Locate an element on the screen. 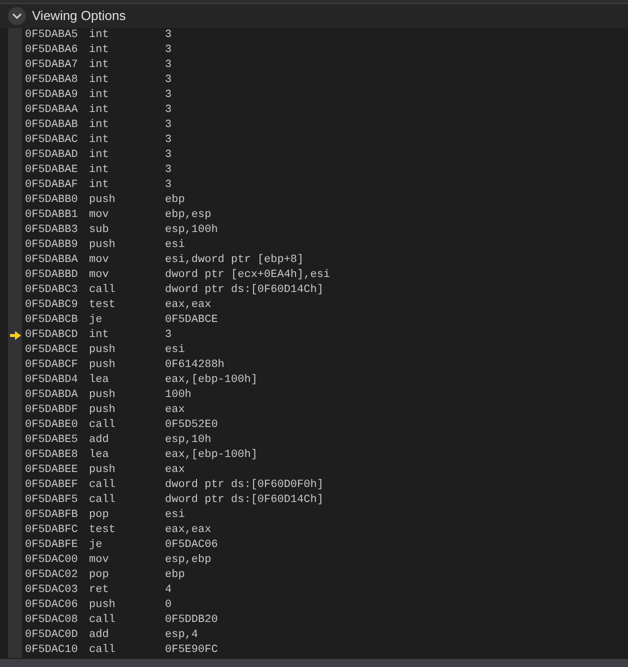 This screenshot has height=667, width=628. address-text: 0F5DABE5 is located at coordinates (52, 440).